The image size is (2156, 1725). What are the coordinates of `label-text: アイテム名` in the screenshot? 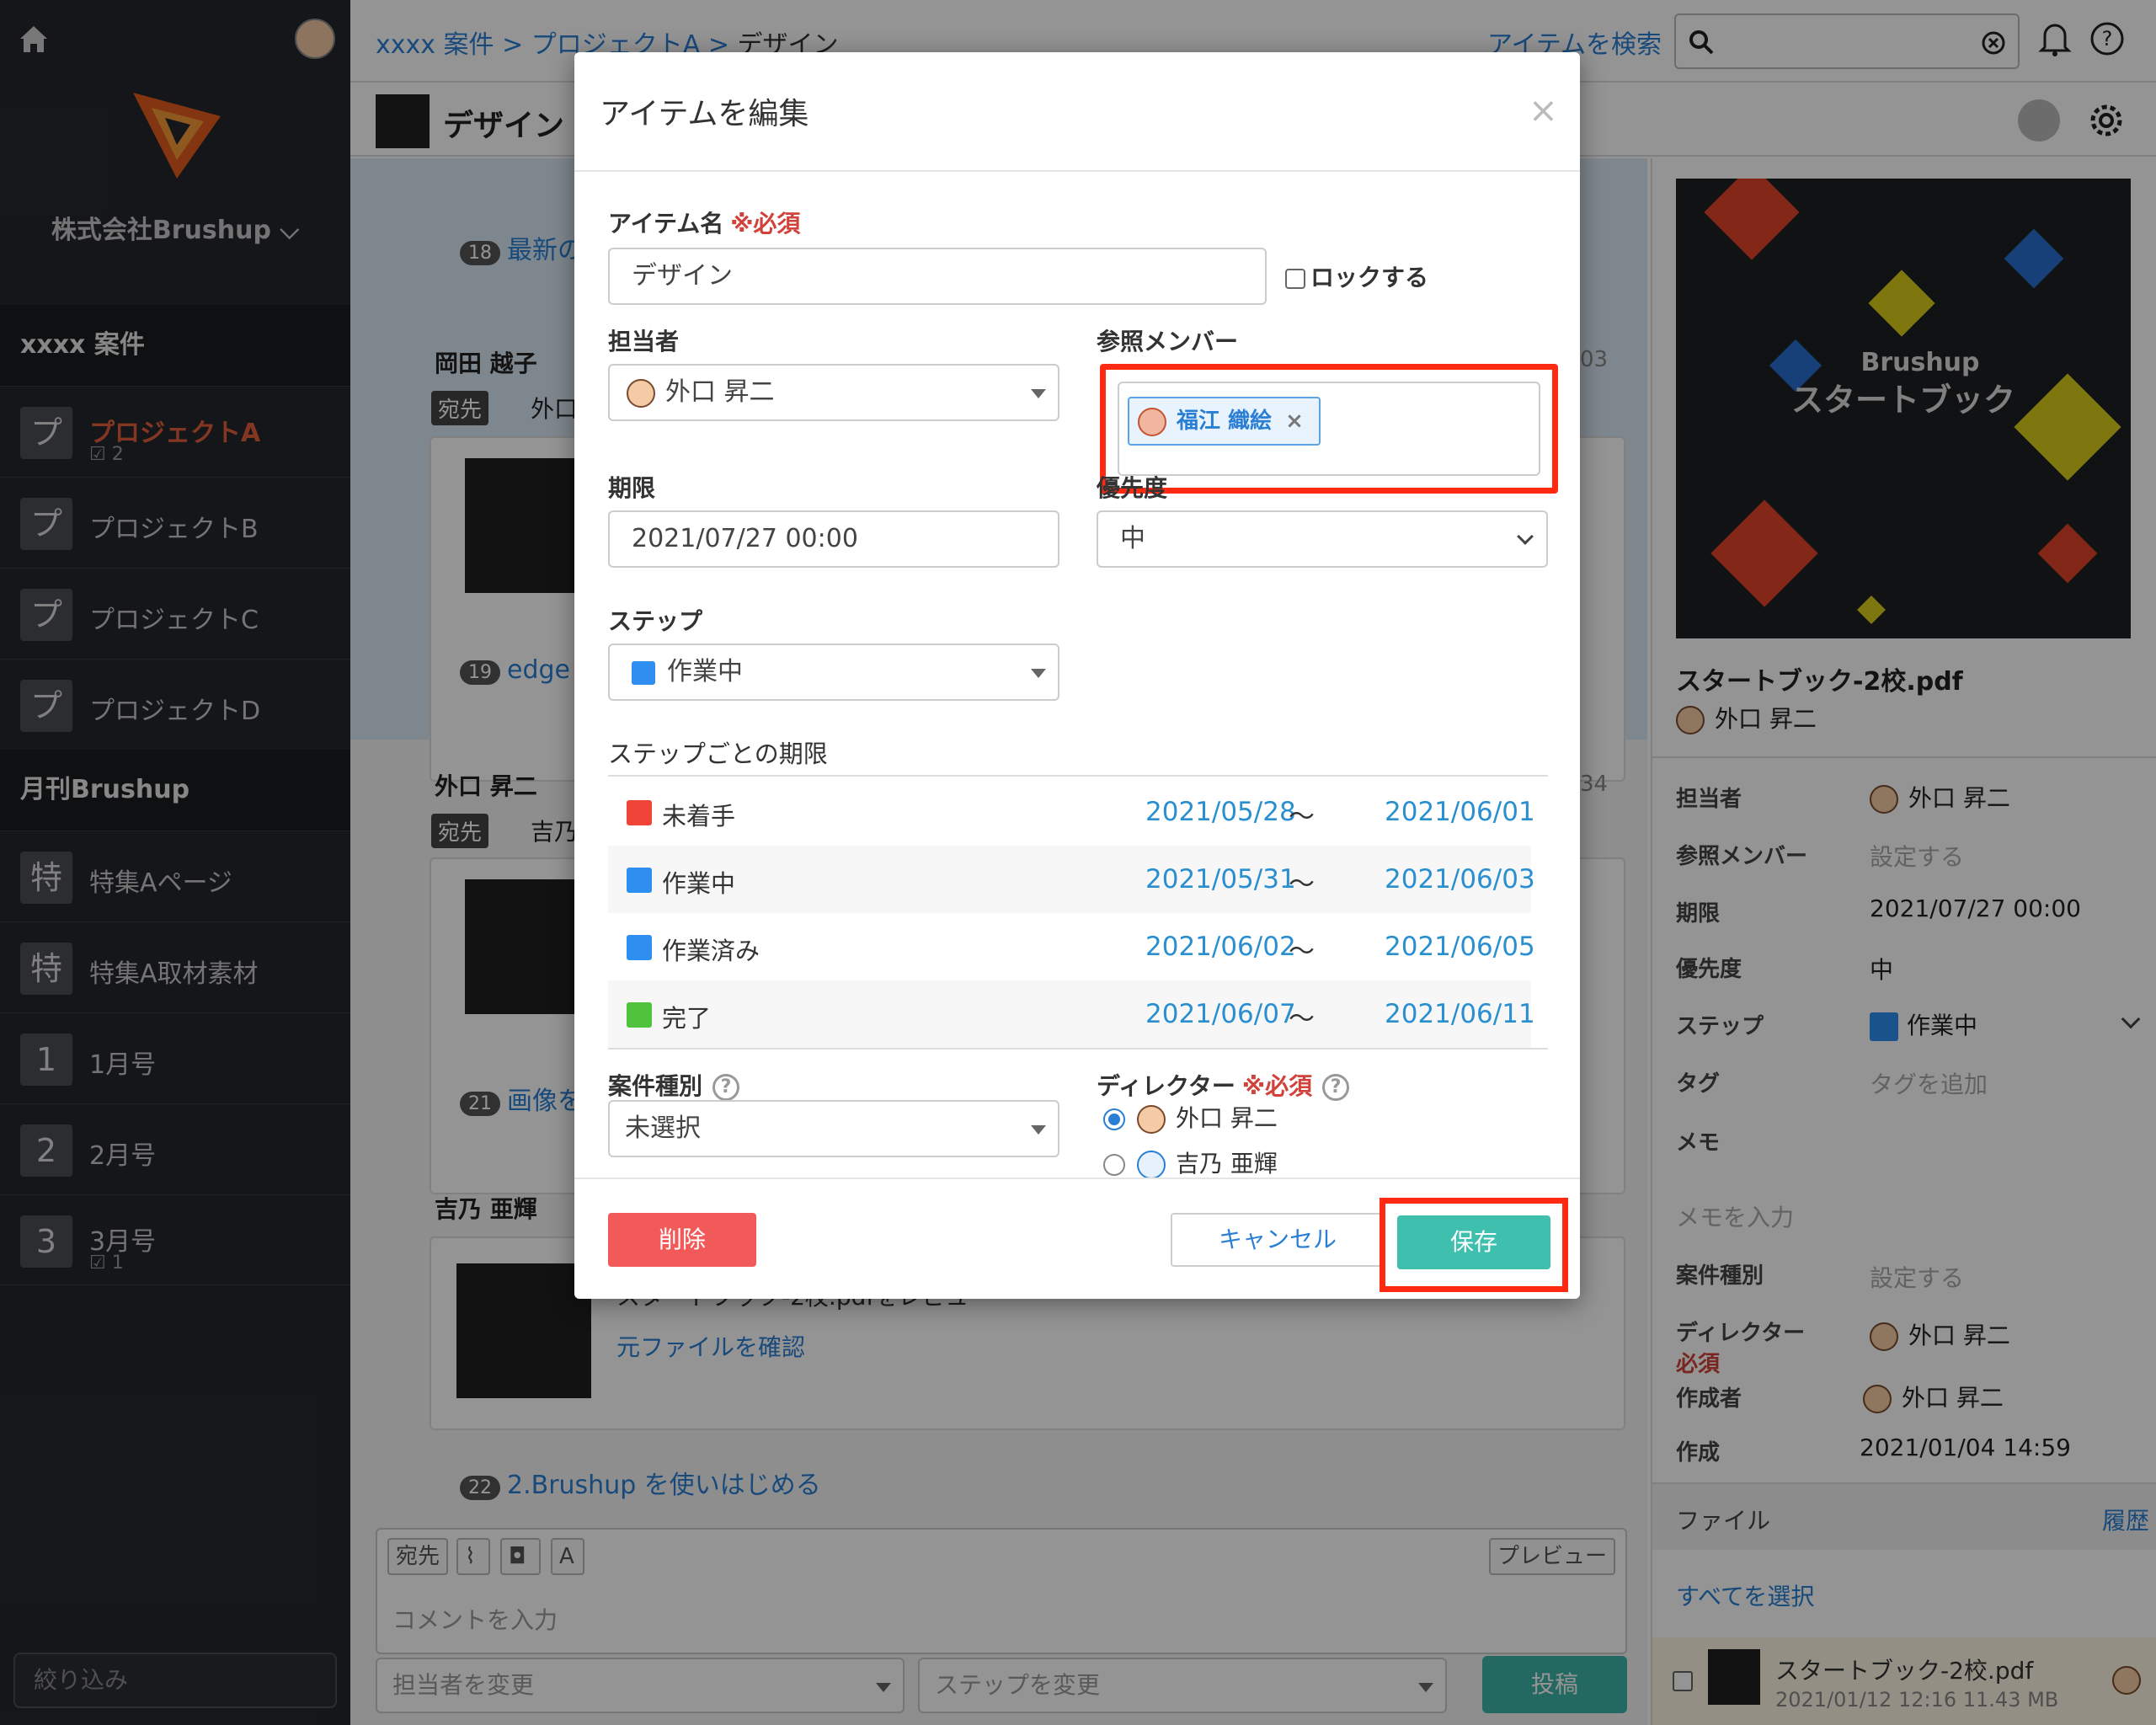 It's located at (666, 224).